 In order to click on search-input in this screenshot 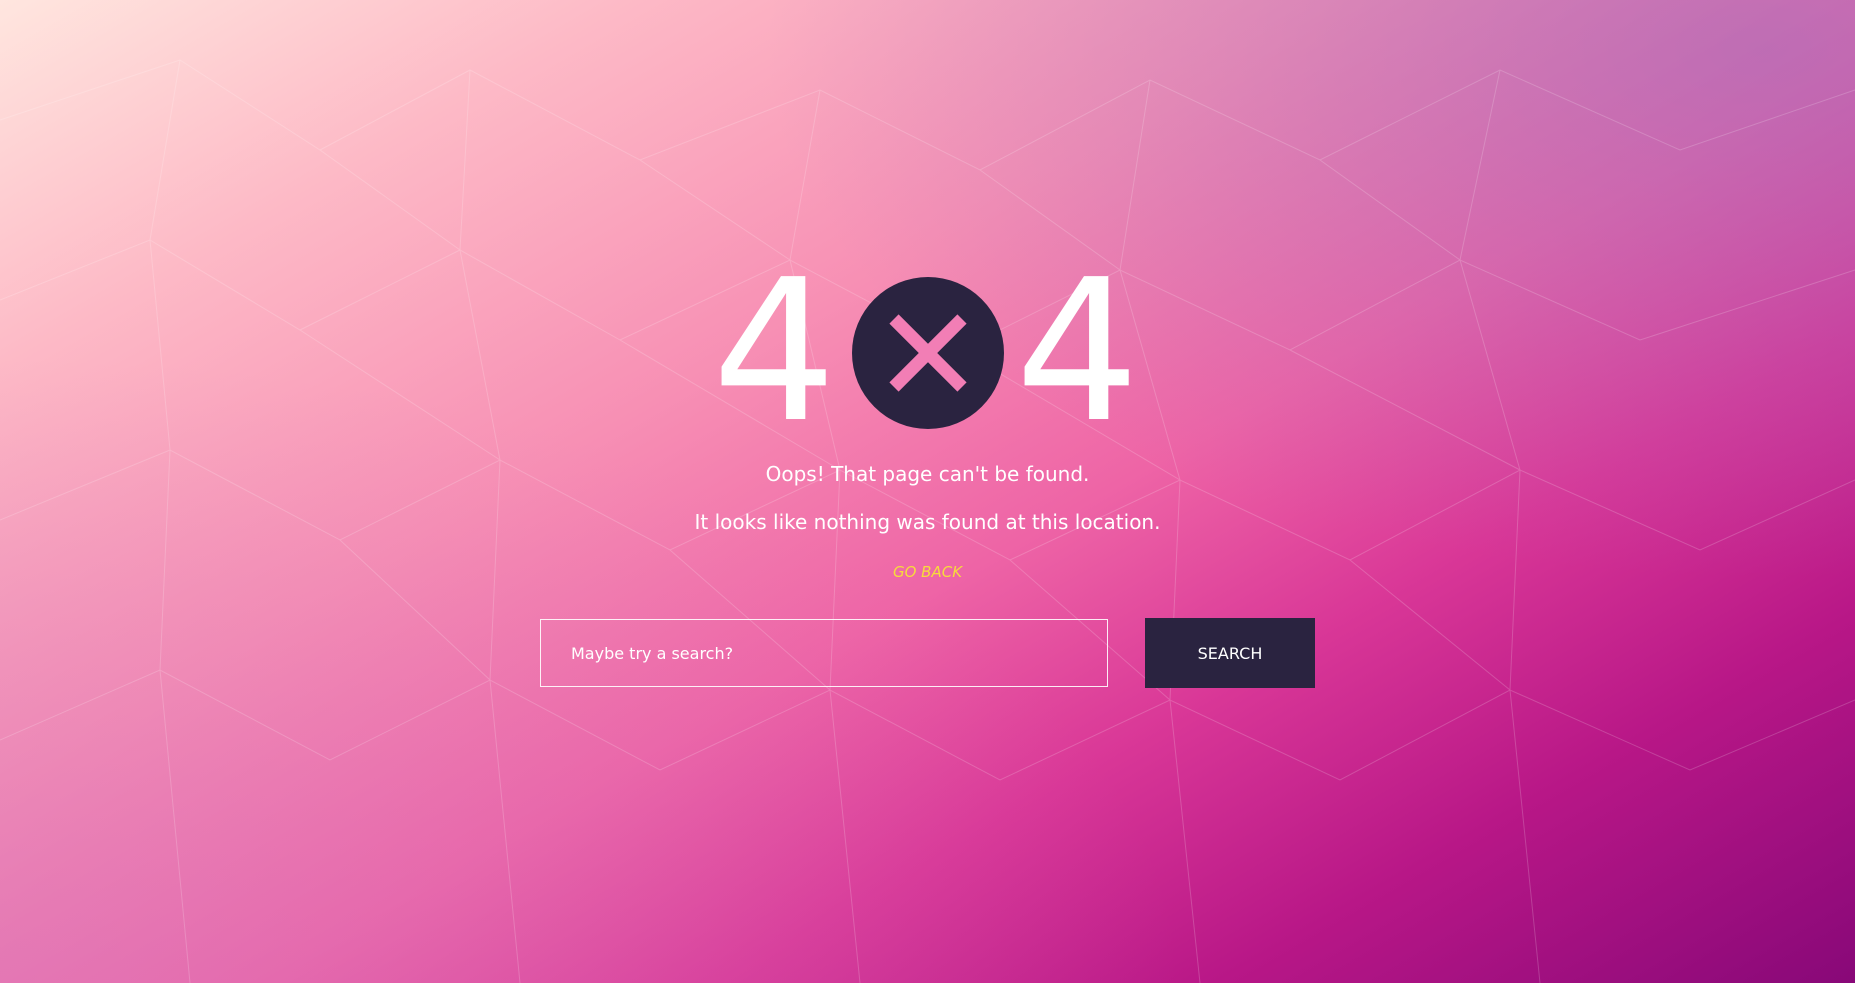, I will do `click(824, 653)`.